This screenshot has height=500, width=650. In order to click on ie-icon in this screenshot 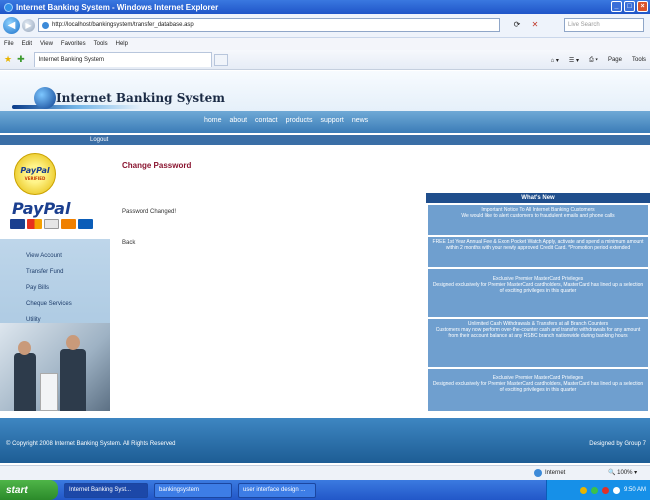, I will do `click(8, 7)`.